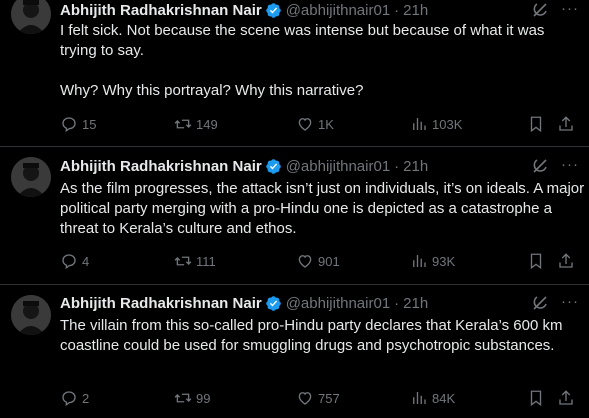 Image resolution: width=589 pixels, height=418 pixels. I want to click on repost-button: 99, so click(192, 398).